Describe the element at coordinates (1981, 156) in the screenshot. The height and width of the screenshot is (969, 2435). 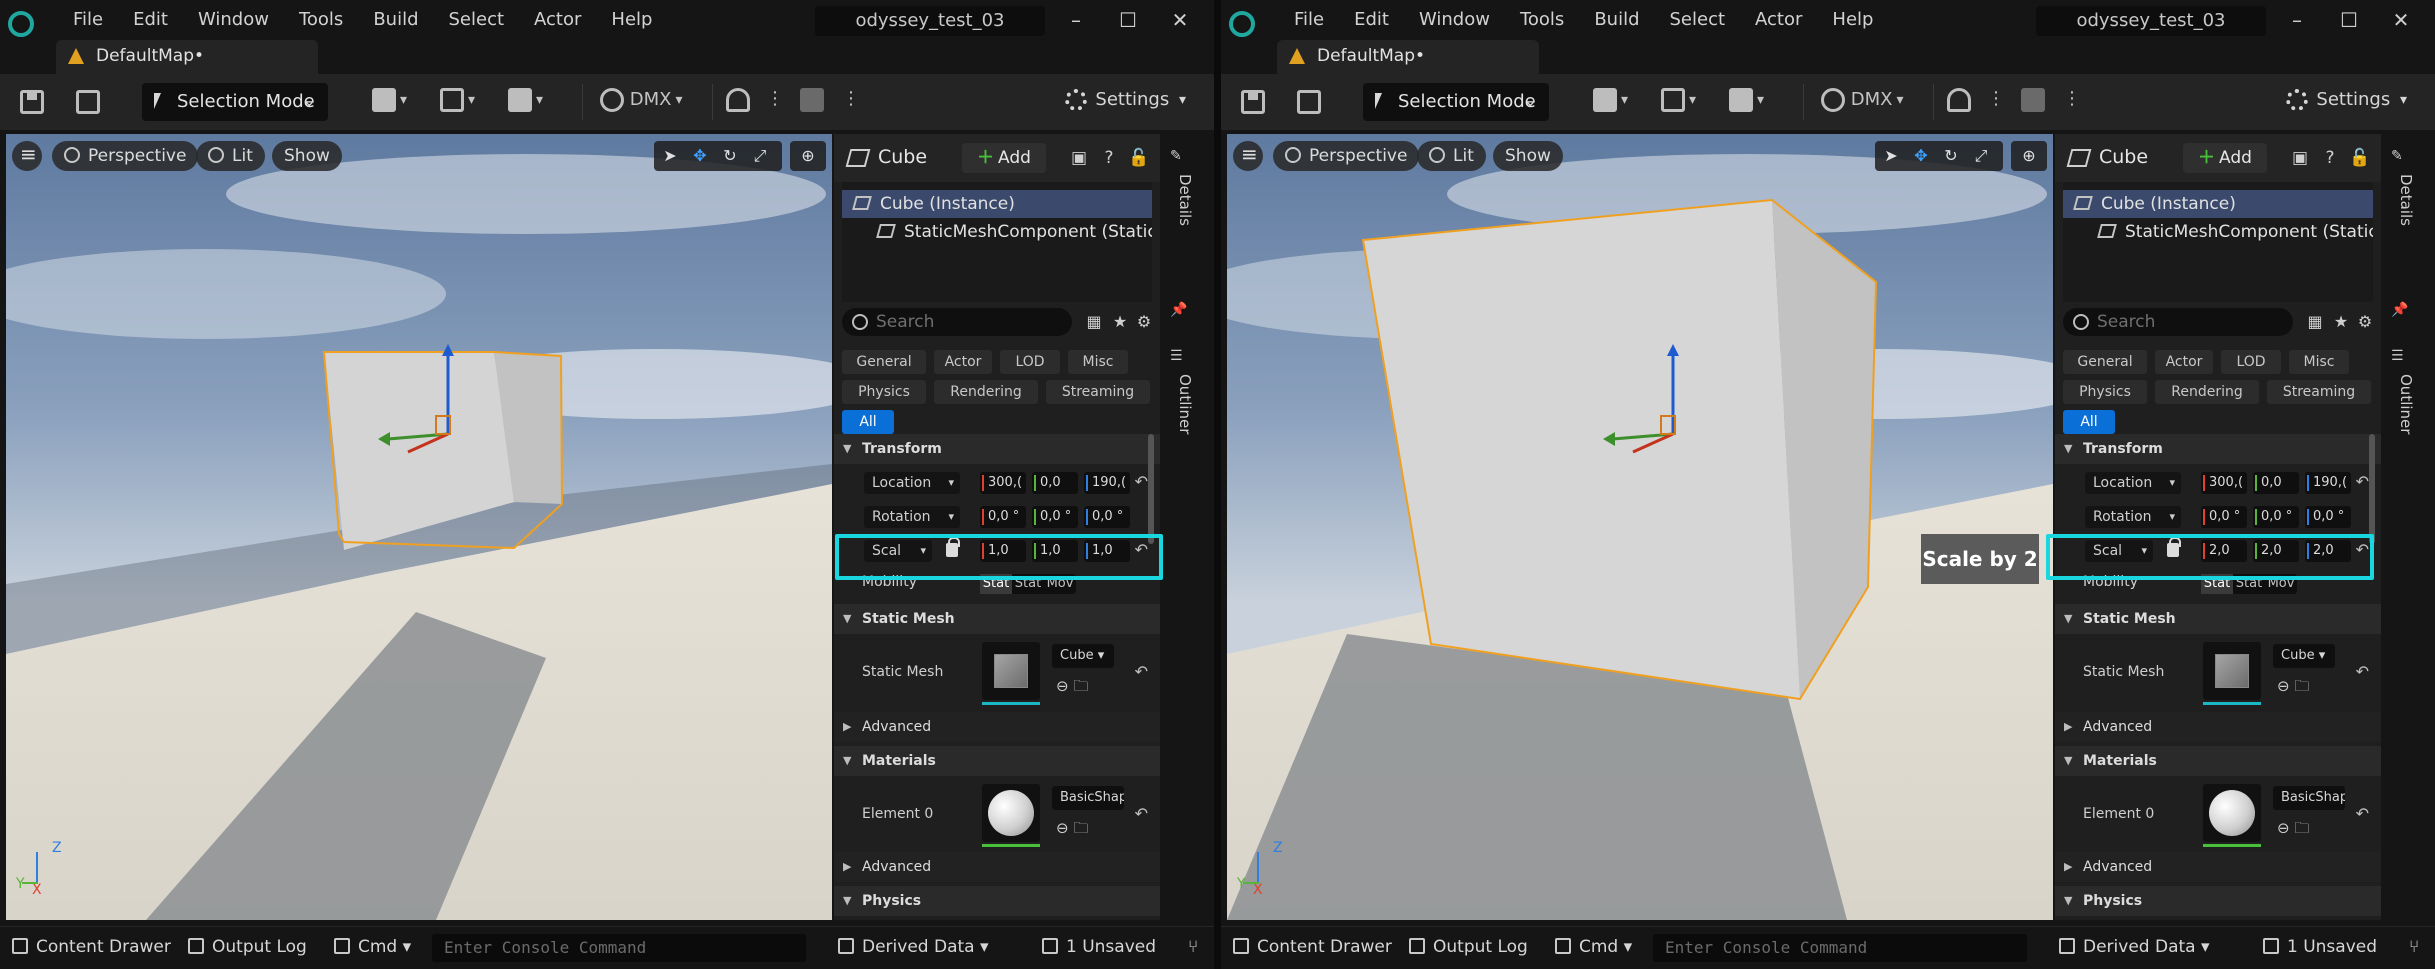
I see `scale-tool-icon: ⤢` at that location.